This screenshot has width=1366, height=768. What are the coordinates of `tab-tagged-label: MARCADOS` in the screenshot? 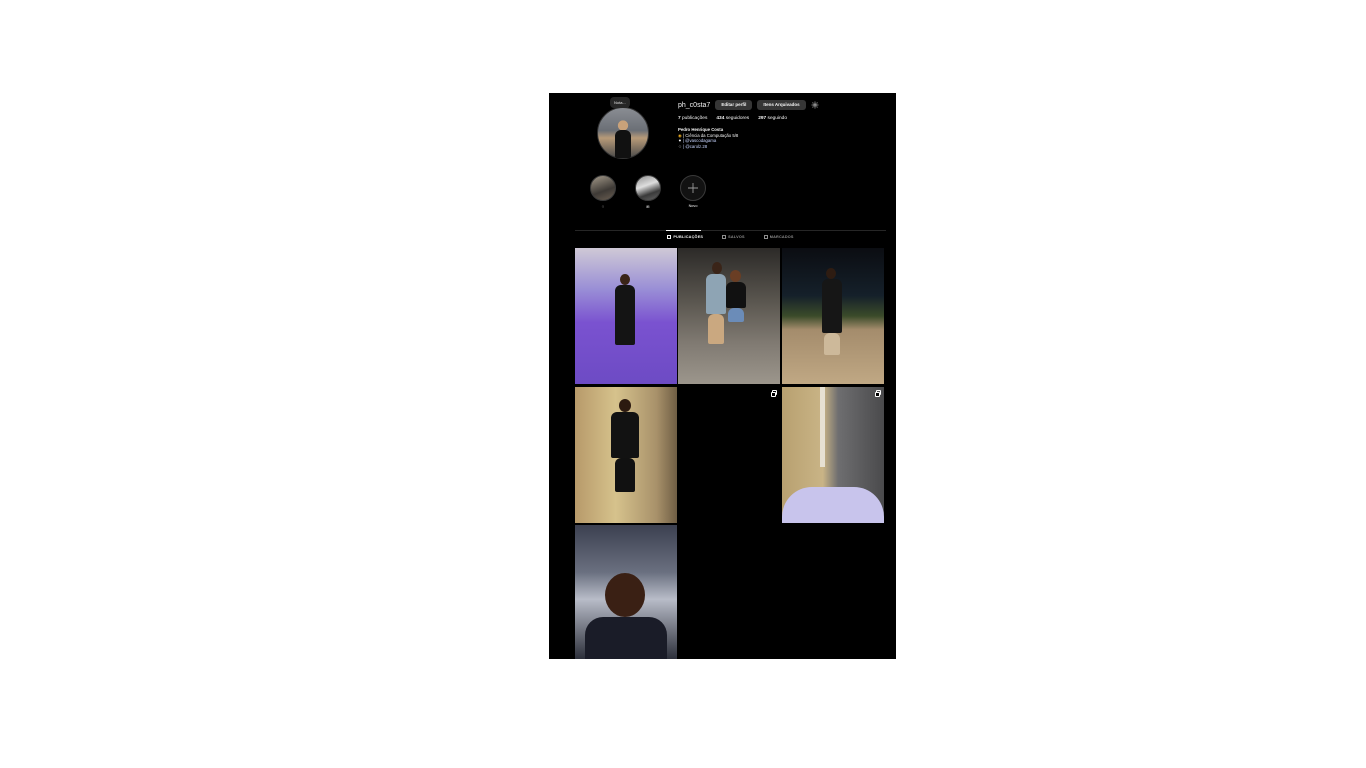 It's located at (781, 237).